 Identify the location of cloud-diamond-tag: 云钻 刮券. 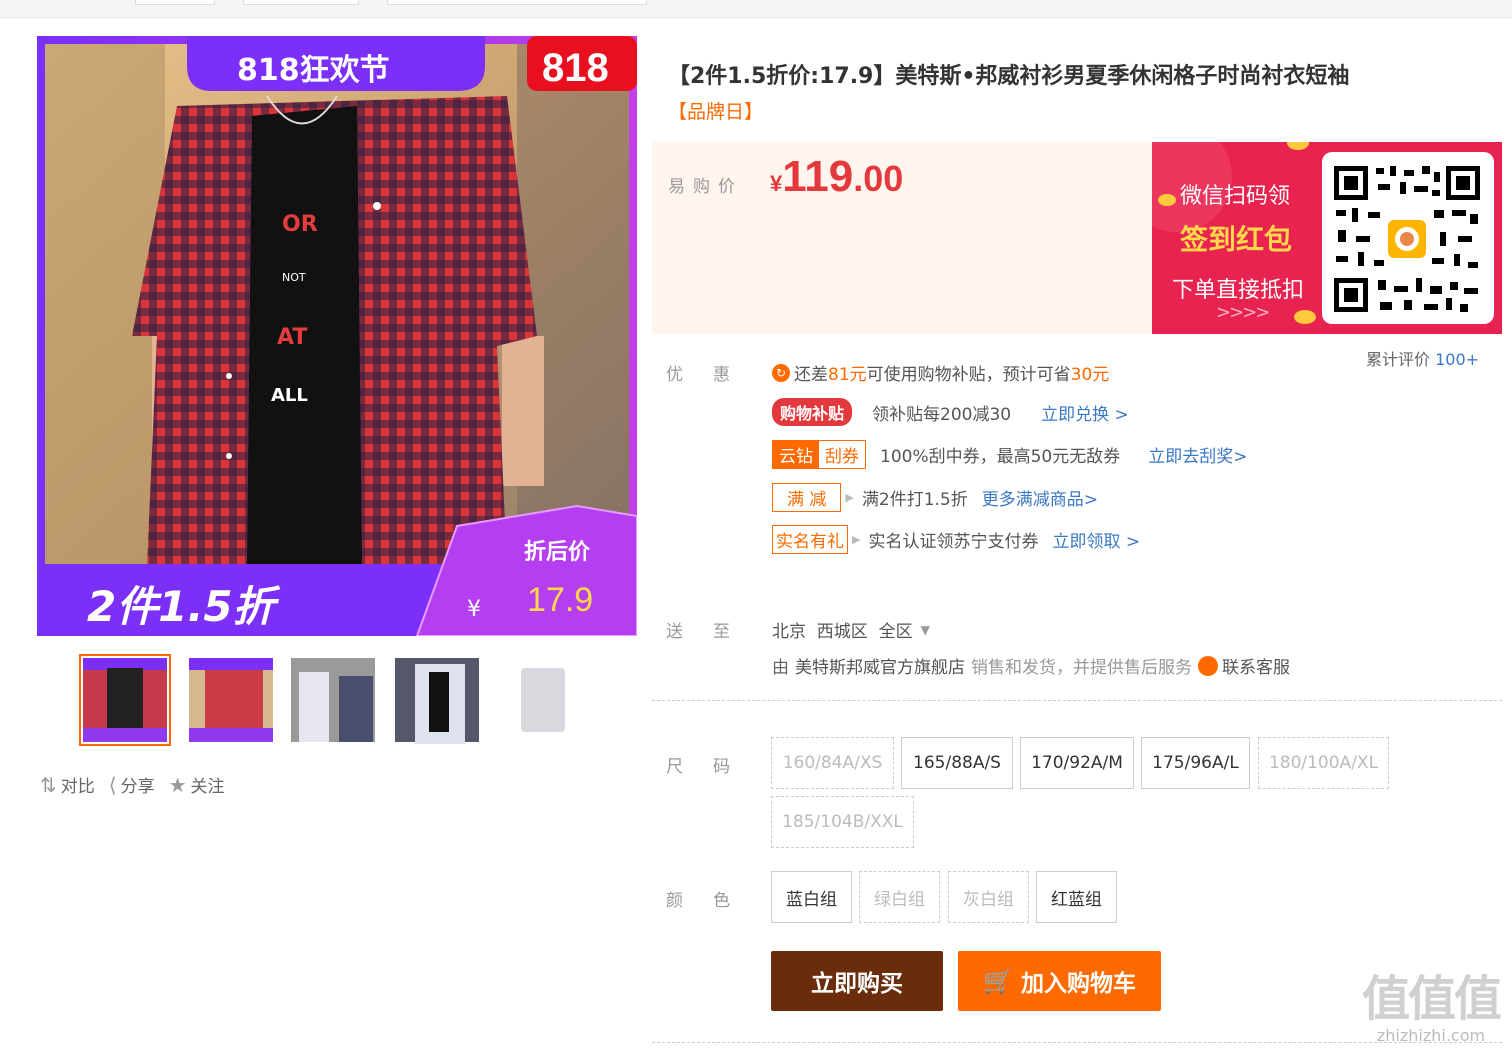
(819, 454).